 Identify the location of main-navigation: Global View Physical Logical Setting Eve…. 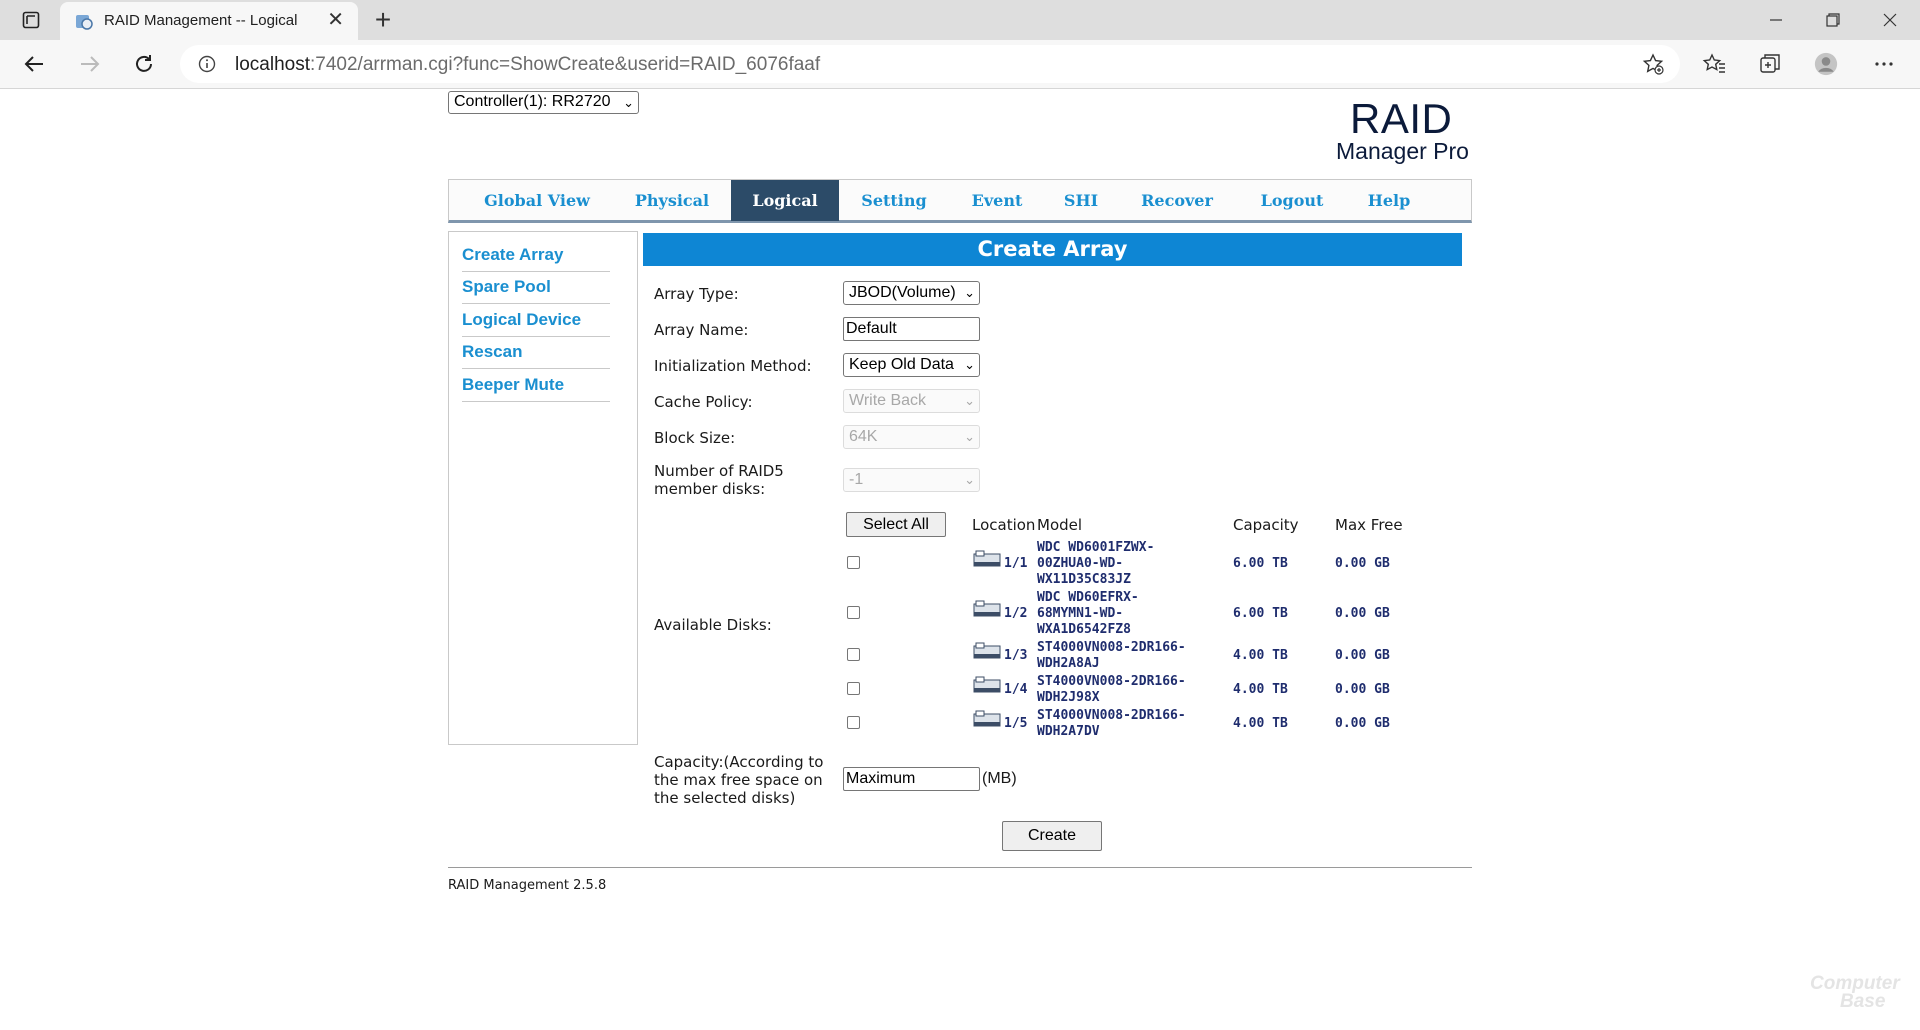
(960, 201).